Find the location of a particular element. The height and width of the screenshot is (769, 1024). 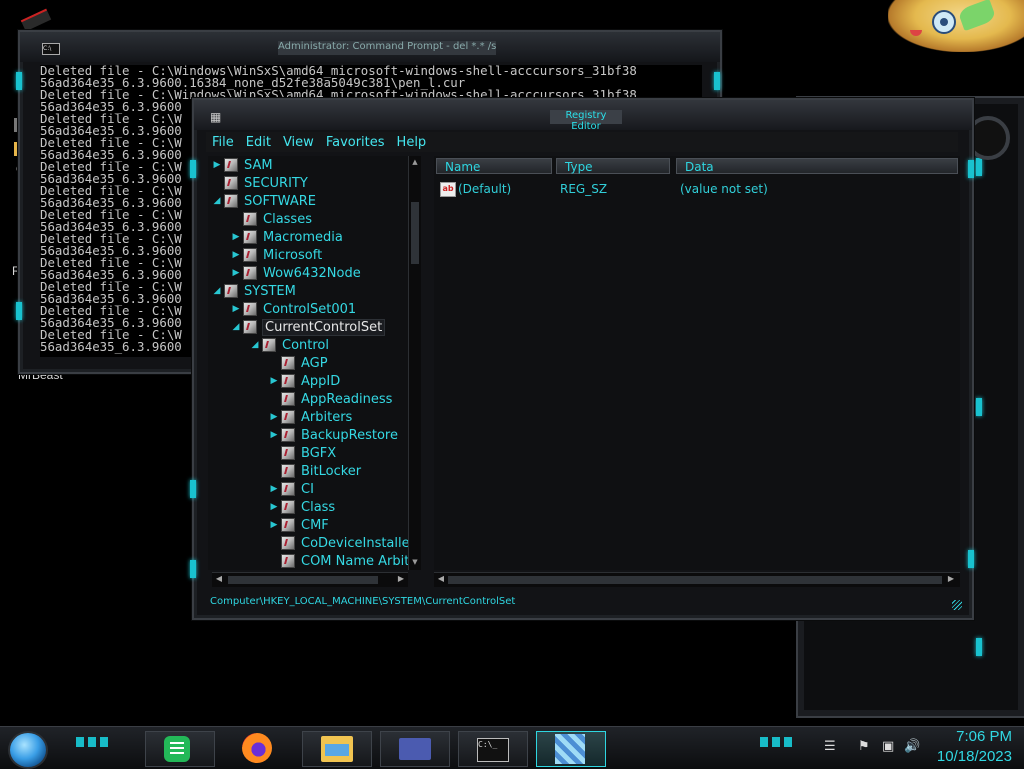

network-icon: ▣ is located at coordinates (888, 746).